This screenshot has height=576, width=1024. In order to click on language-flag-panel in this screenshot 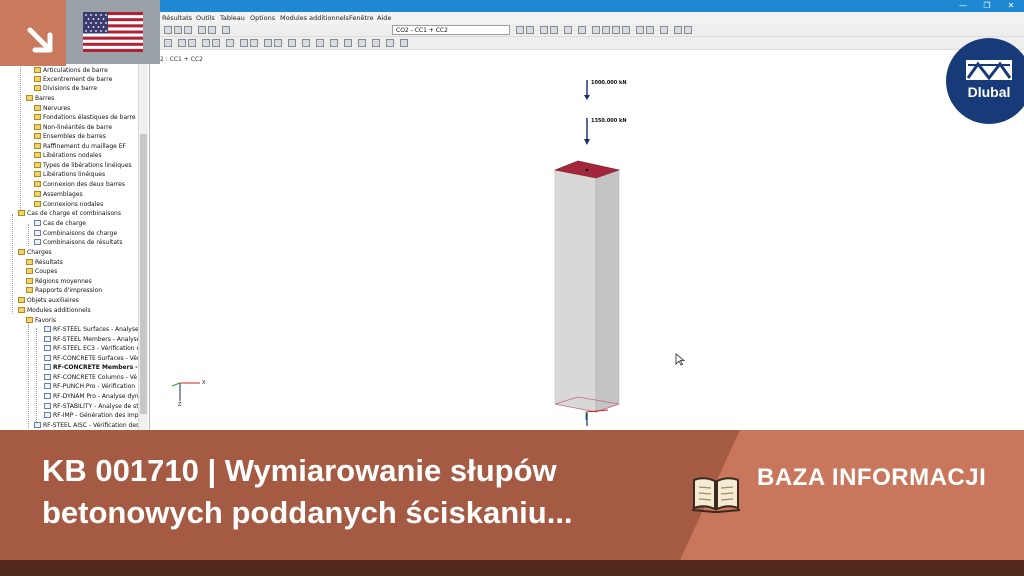, I will do `click(113, 32)`.